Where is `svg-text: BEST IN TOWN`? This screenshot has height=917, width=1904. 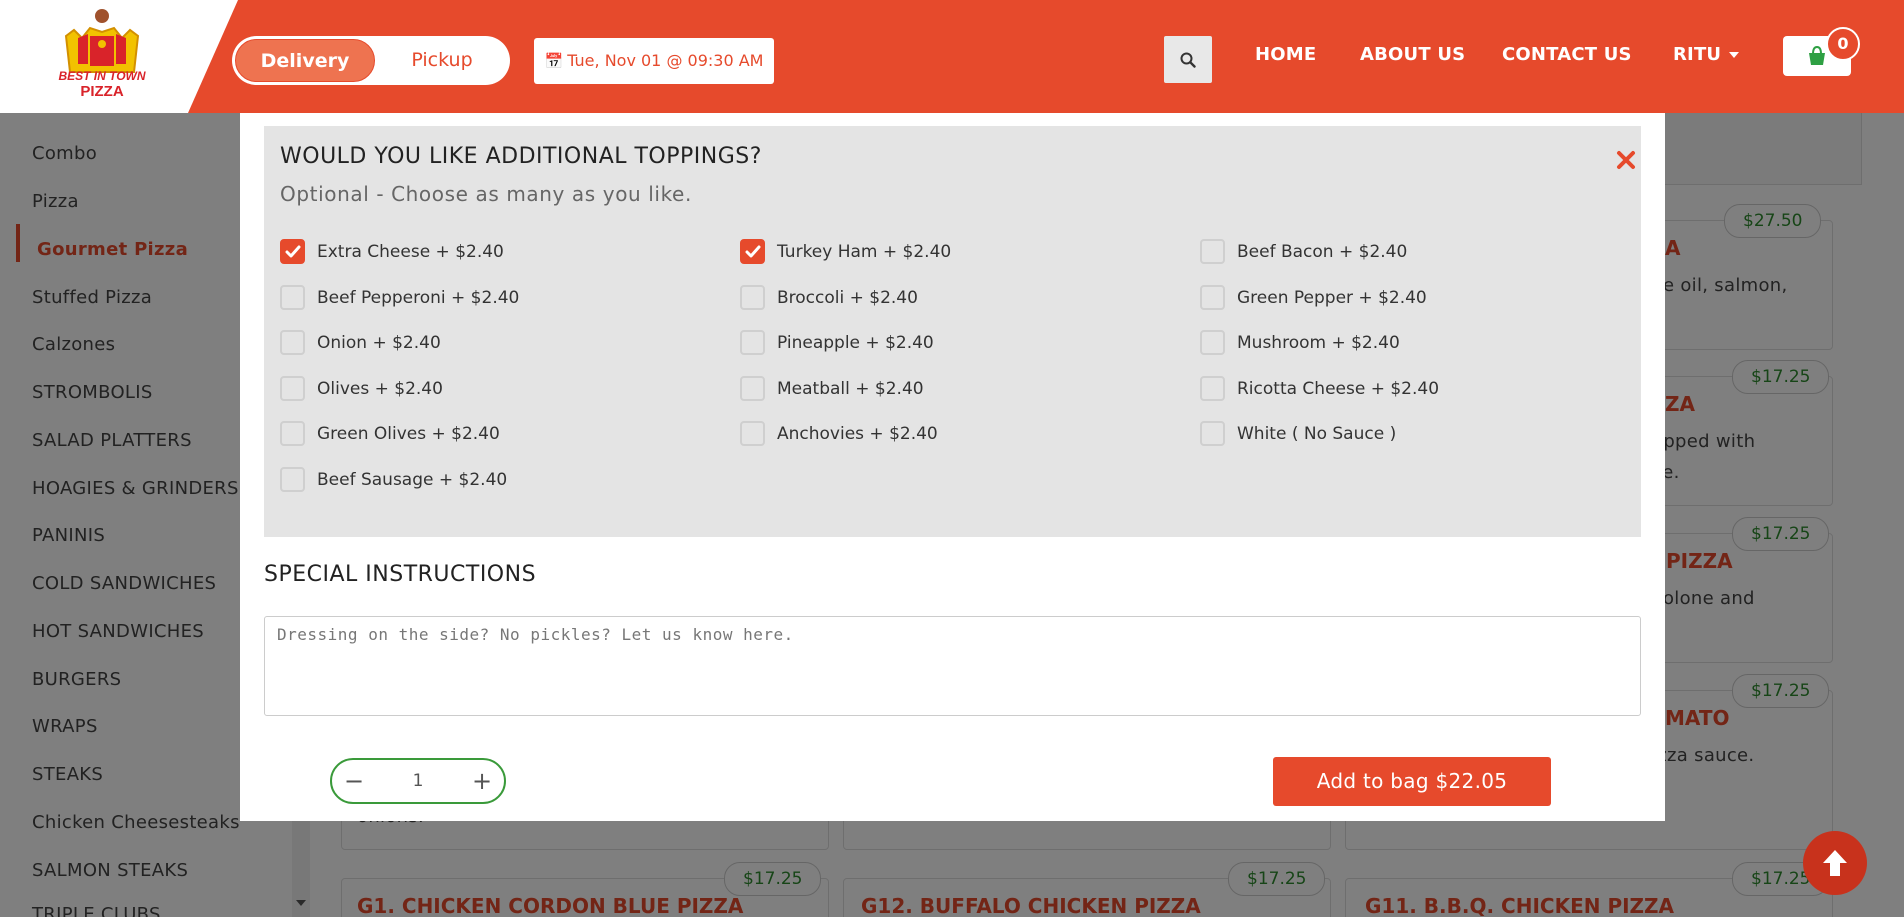 svg-text: BEST IN TOWN is located at coordinates (101, 76).